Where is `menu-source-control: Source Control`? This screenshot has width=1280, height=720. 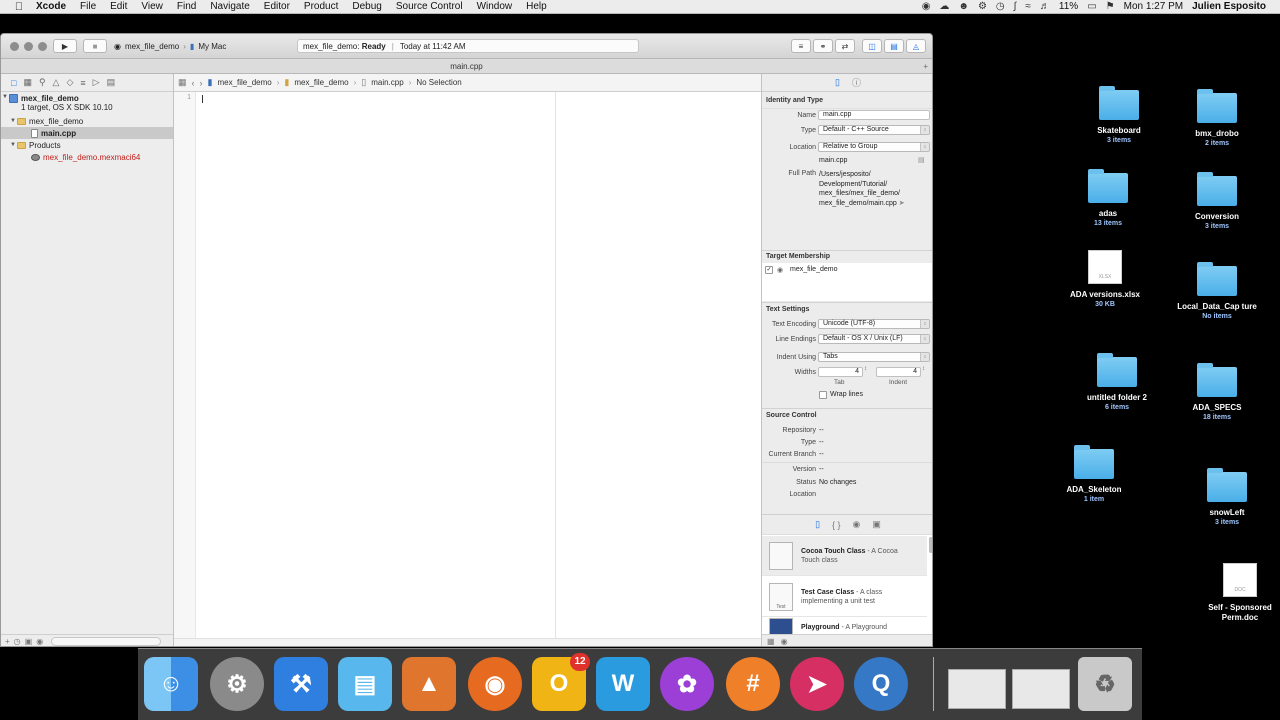 menu-source-control: Source Control is located at coordinates (429, 6).